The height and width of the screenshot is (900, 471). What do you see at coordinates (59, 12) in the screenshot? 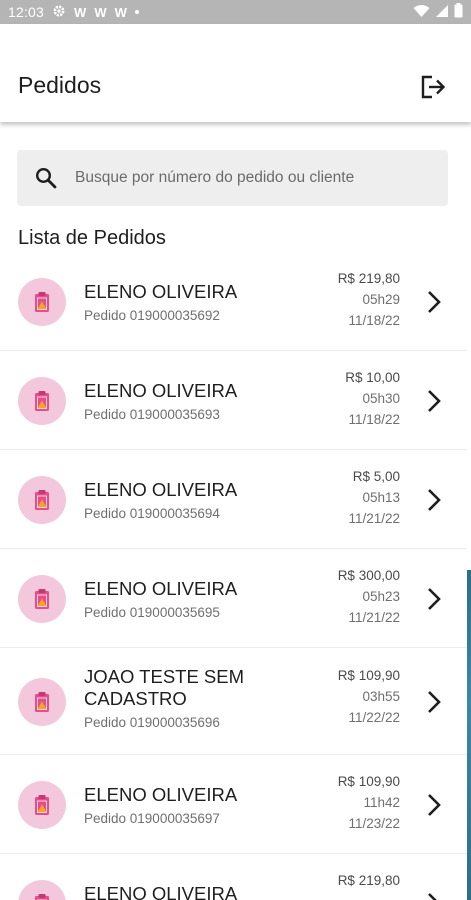
I see `gear-icon` at bounding box center [59, 12].